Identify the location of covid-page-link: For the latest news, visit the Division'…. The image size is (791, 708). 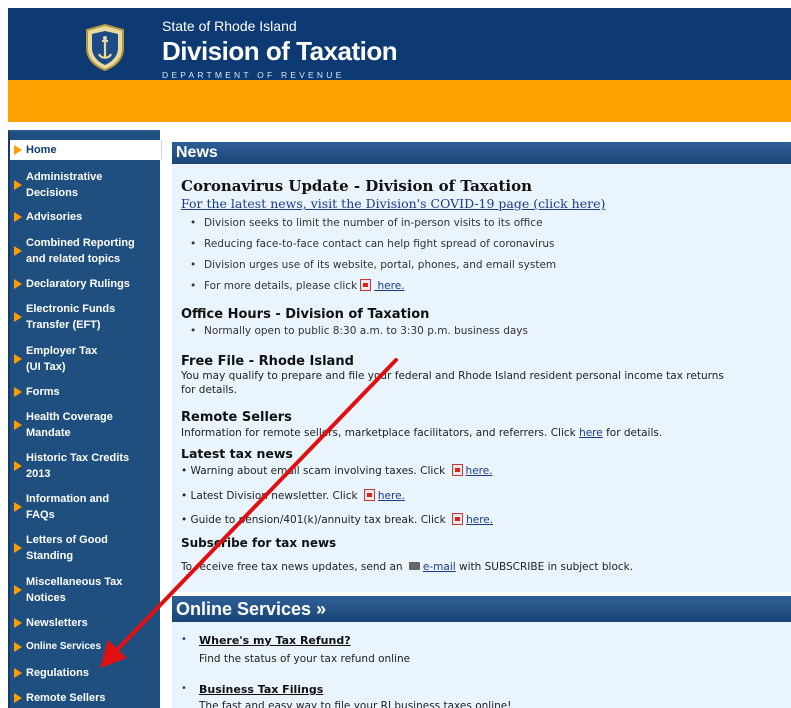
(393, 203).